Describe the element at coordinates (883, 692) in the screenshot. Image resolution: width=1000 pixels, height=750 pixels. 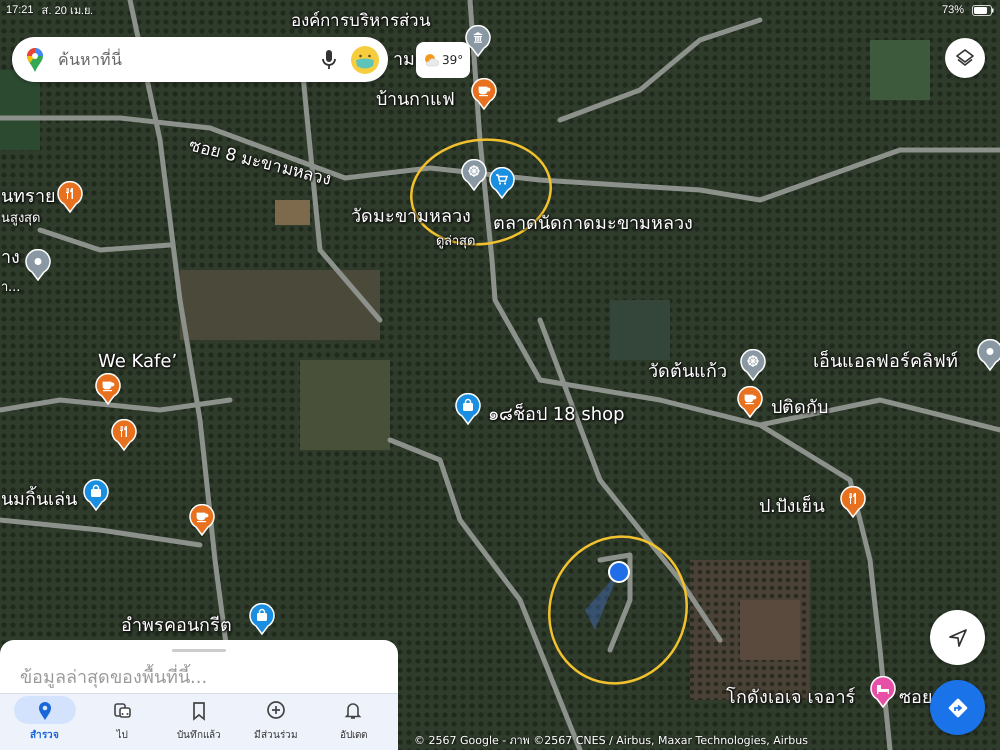
I see `bed-pin-icon` at that location.